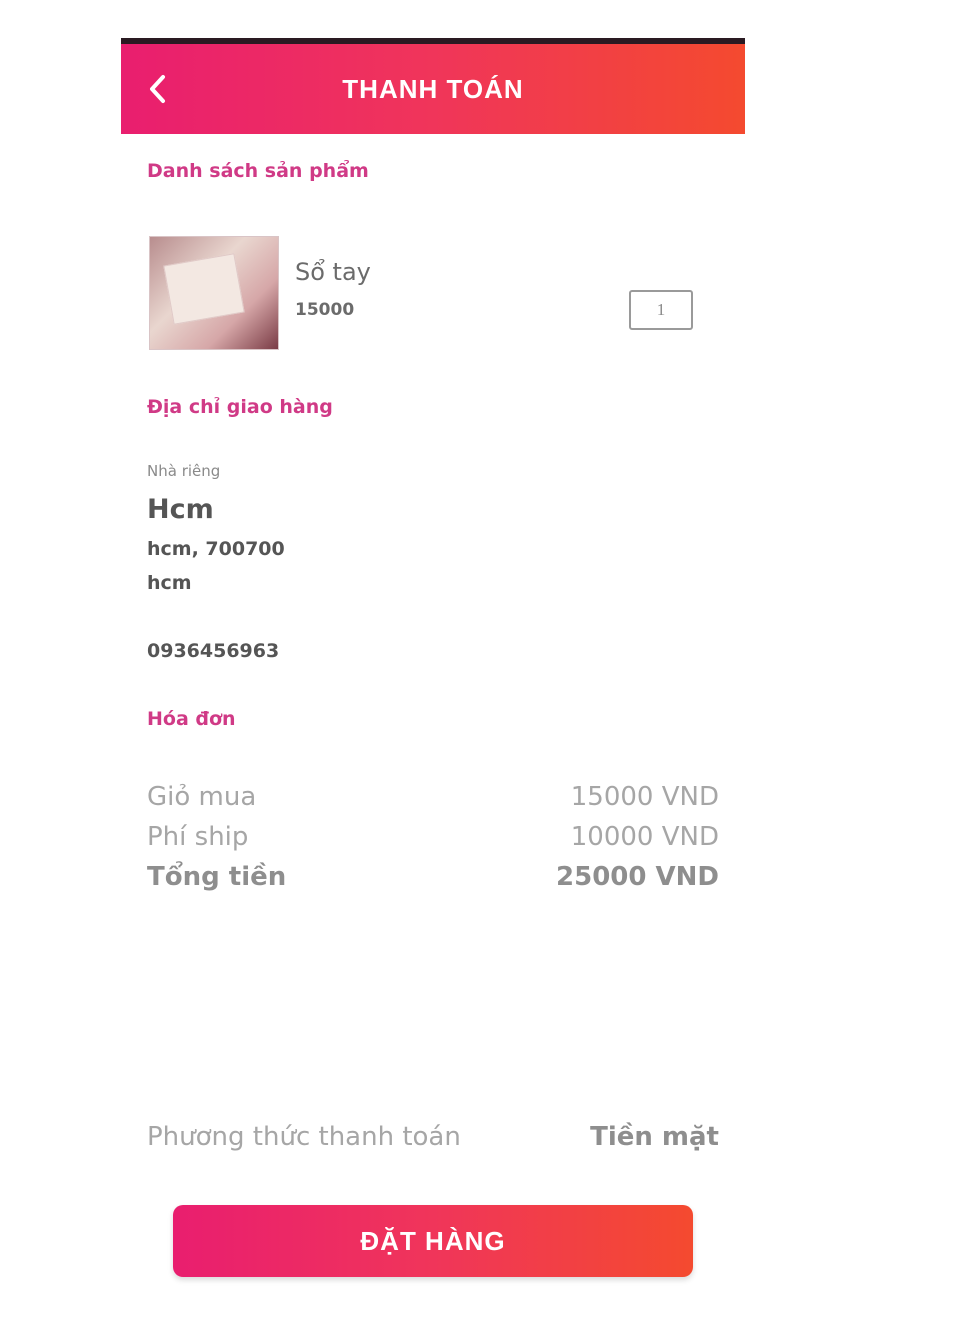  What do you see at coordinates (180, 509) in the screenshot?
I see `address-name: Hcm` at bounding box center [180, 509].